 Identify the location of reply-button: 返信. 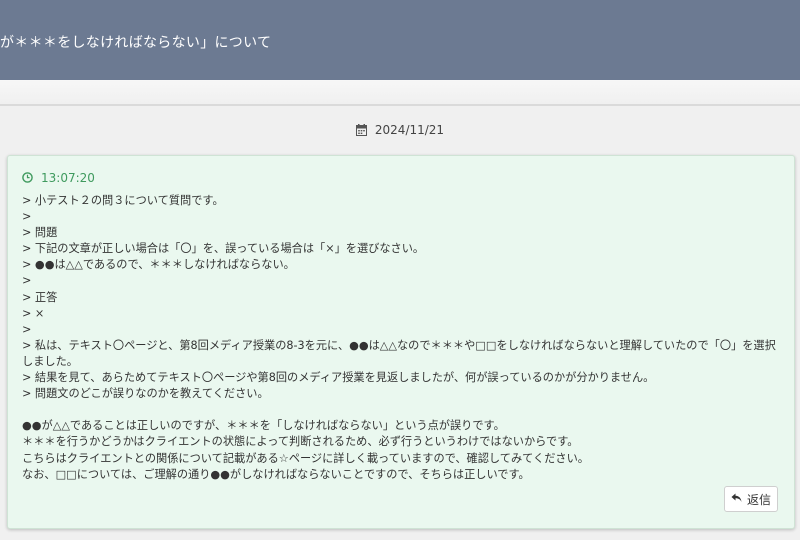
(751, 499).